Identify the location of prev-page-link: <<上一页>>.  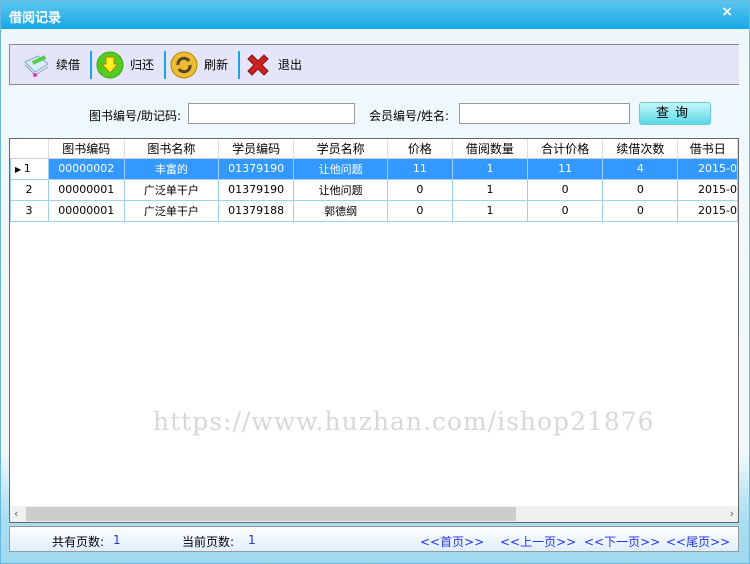
(538, 541).